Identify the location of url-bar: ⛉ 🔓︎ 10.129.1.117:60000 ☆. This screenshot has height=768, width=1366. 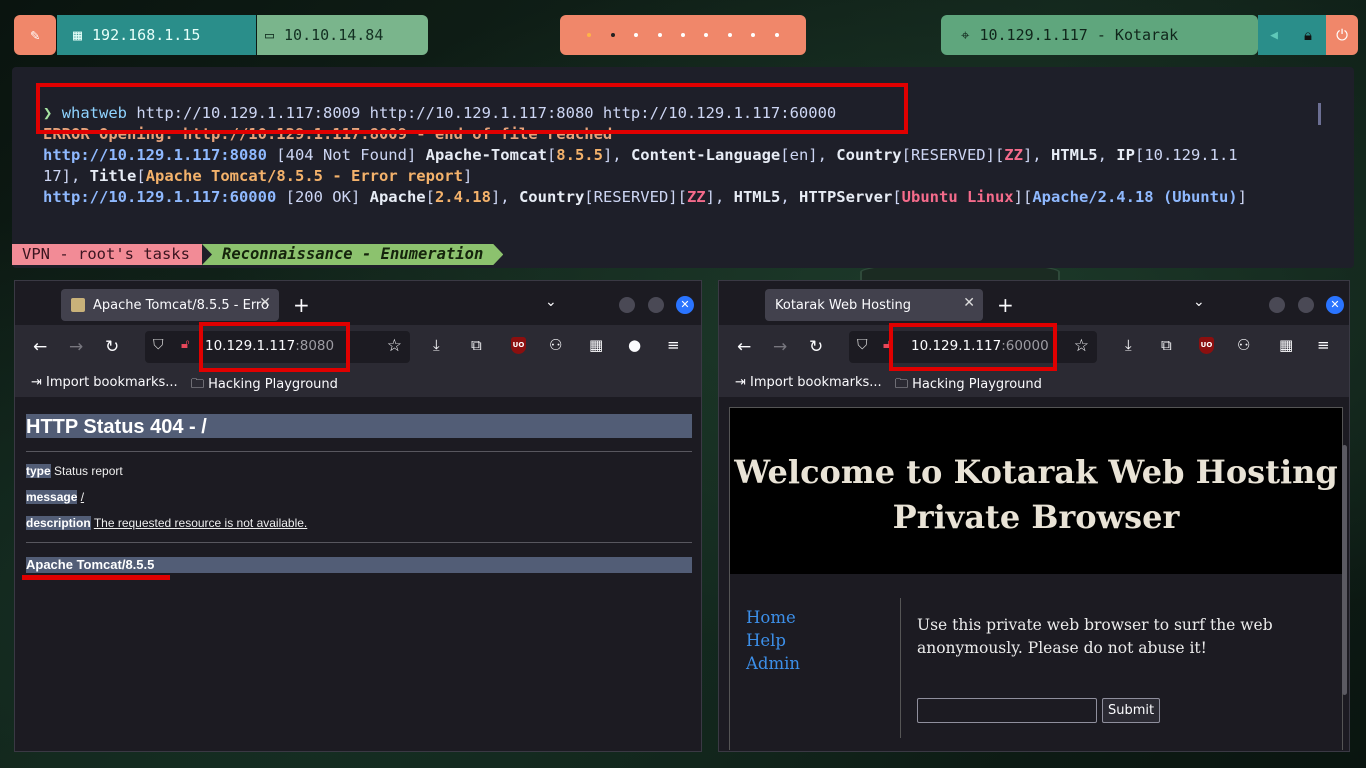
(973, 347).